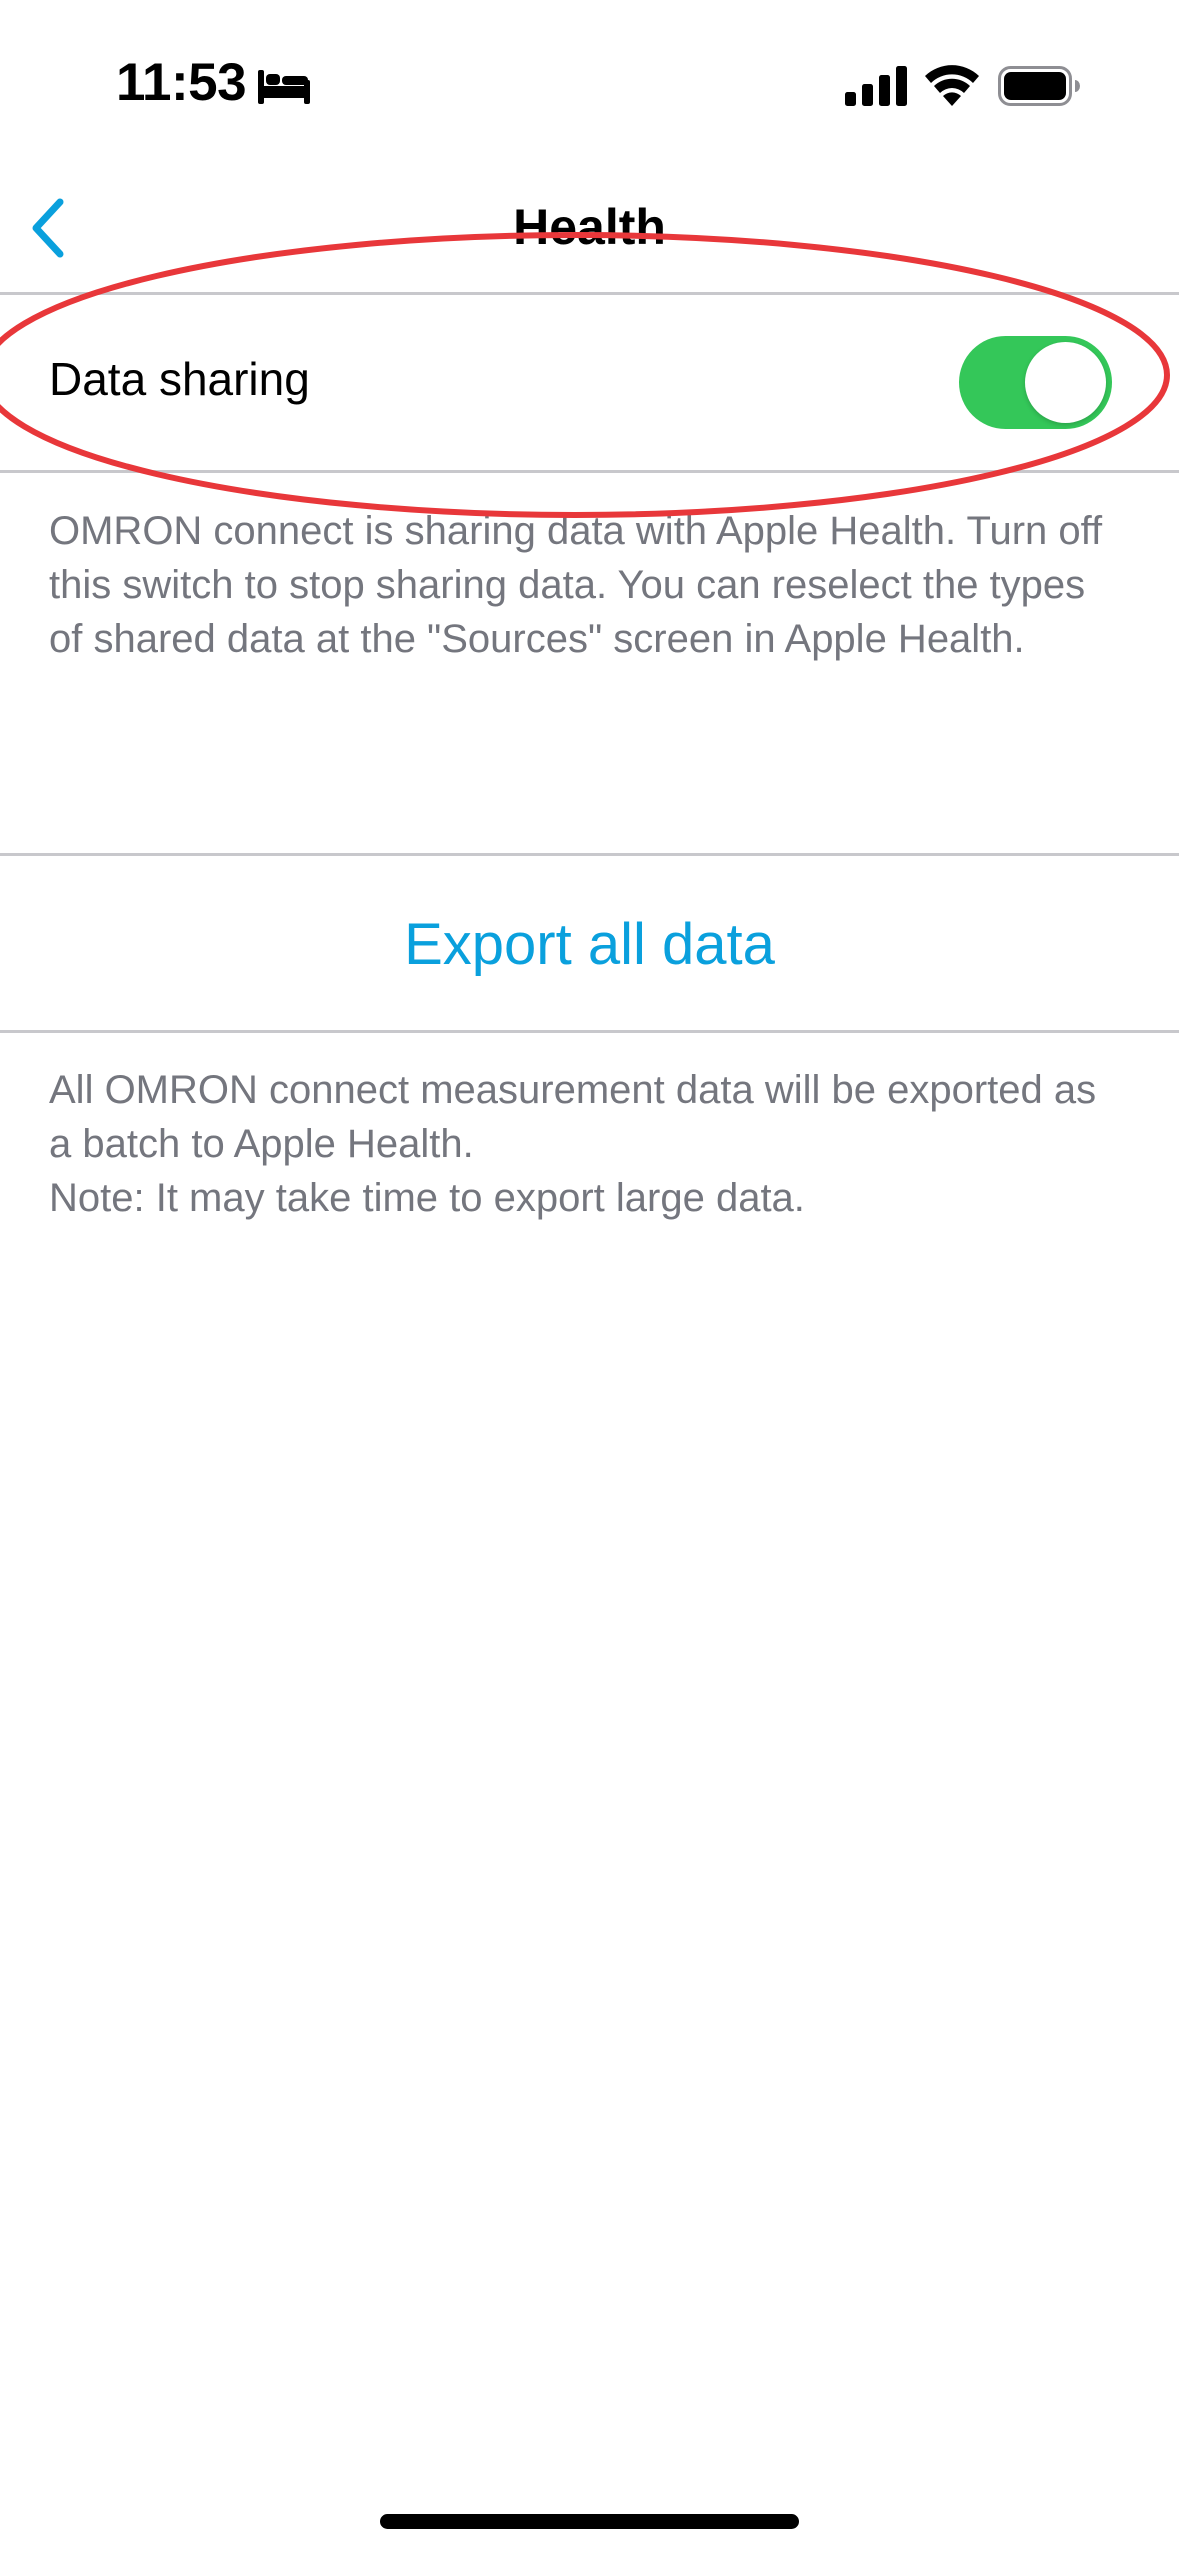 The width and height of the screenshot is (1179, 2556). I want to click on status-time: 11:53, so click(181, 82).